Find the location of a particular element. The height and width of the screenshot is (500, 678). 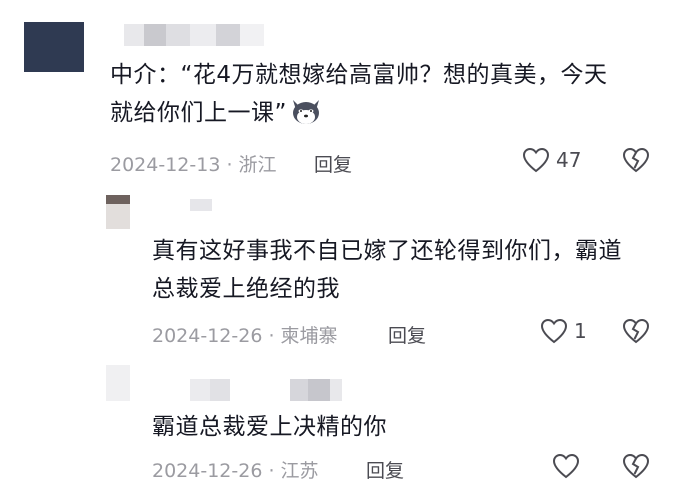

husky-emoji-icon is located at coordinates (306, 111).